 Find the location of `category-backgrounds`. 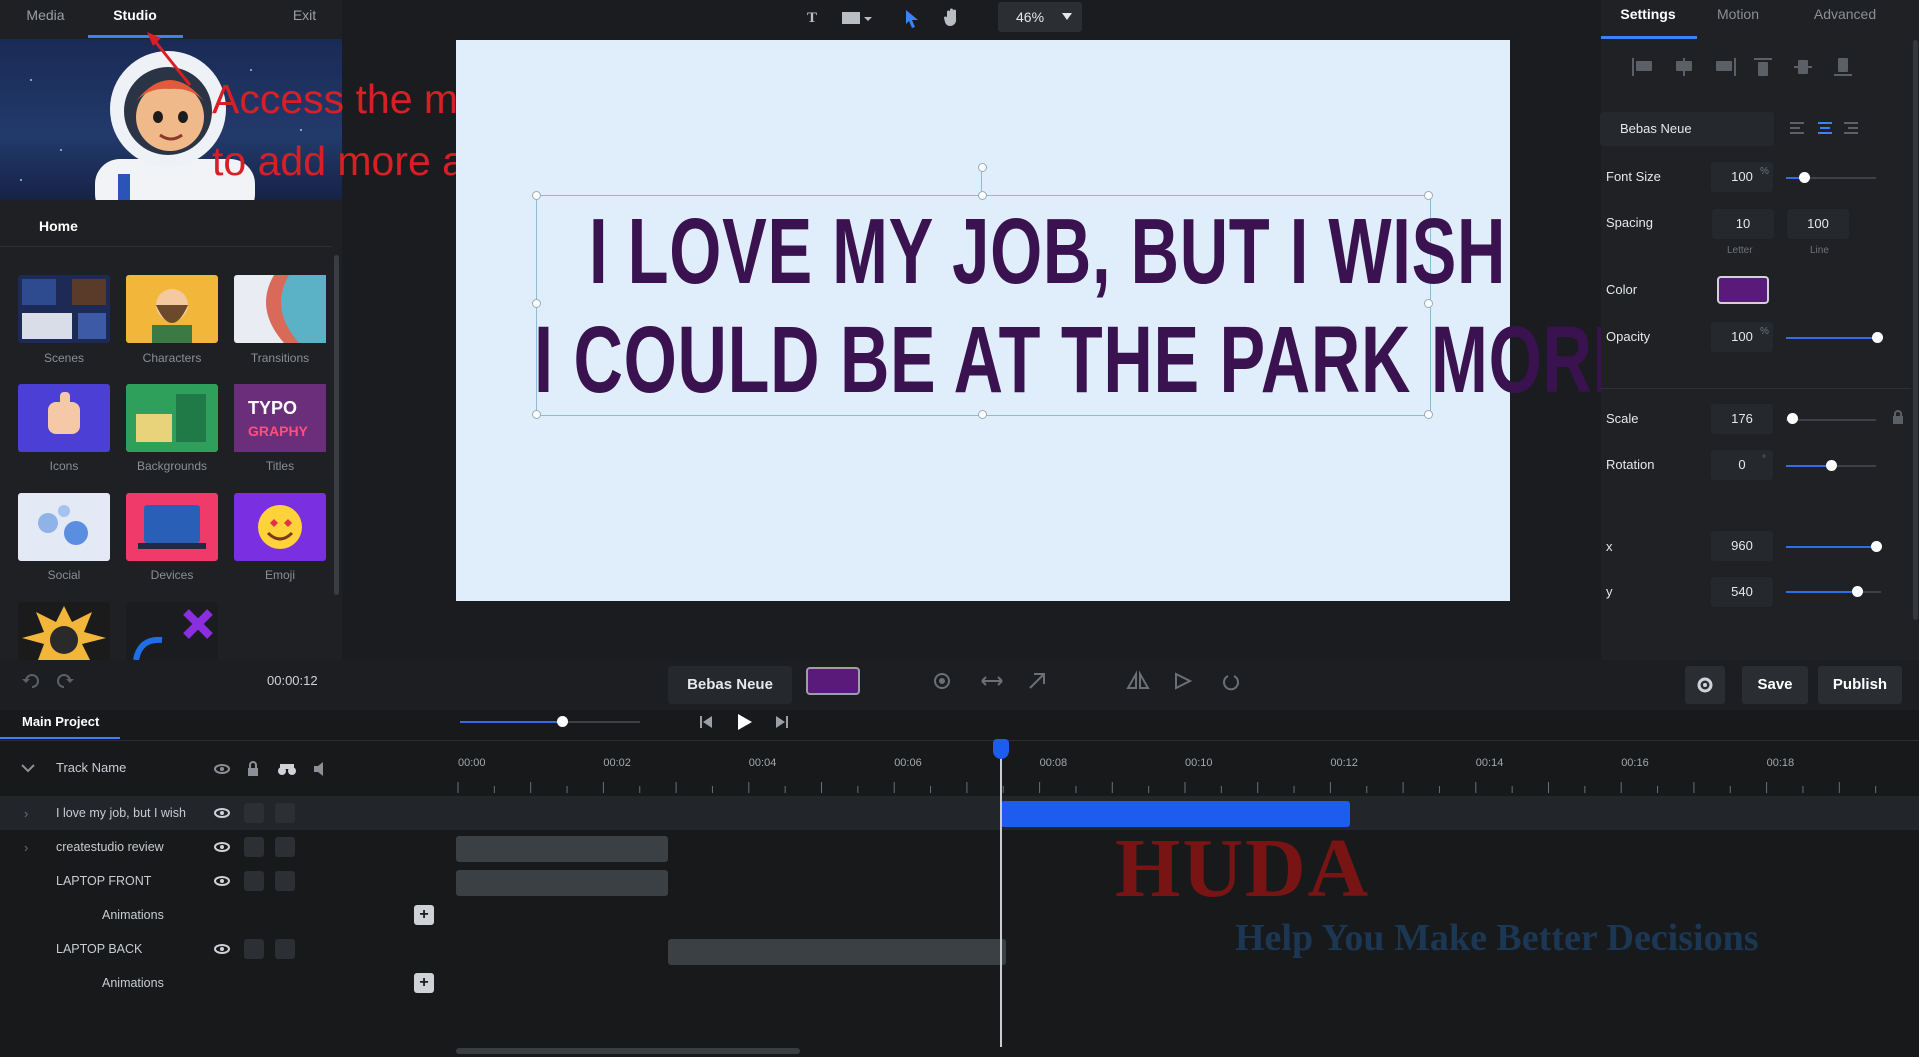

category-backgrounds is located at coordinates (172, 418).